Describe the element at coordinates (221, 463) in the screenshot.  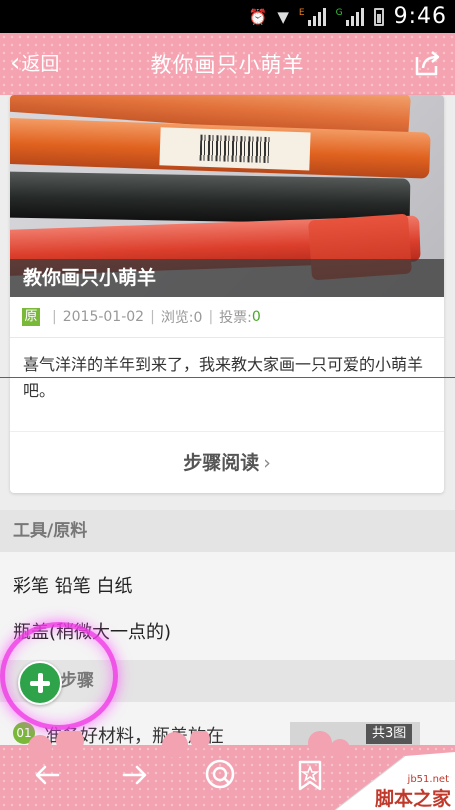
I see `read-steps-label: 步骤阅读` at that location.